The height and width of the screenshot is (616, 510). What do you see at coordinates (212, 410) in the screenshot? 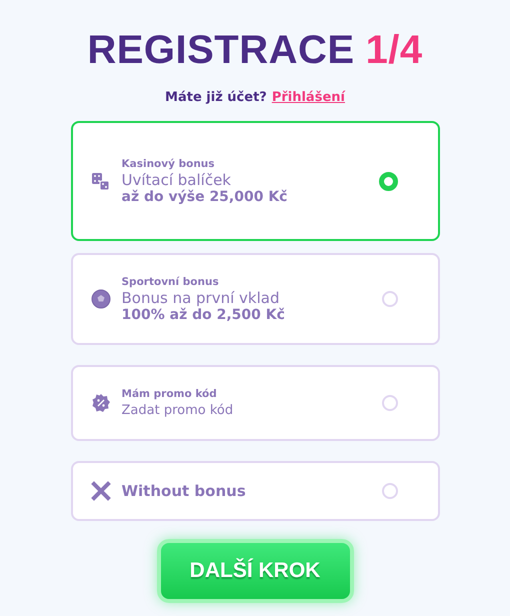
I see `promo-code-field: Zadat promo kód` at bounding box center [212, 410].